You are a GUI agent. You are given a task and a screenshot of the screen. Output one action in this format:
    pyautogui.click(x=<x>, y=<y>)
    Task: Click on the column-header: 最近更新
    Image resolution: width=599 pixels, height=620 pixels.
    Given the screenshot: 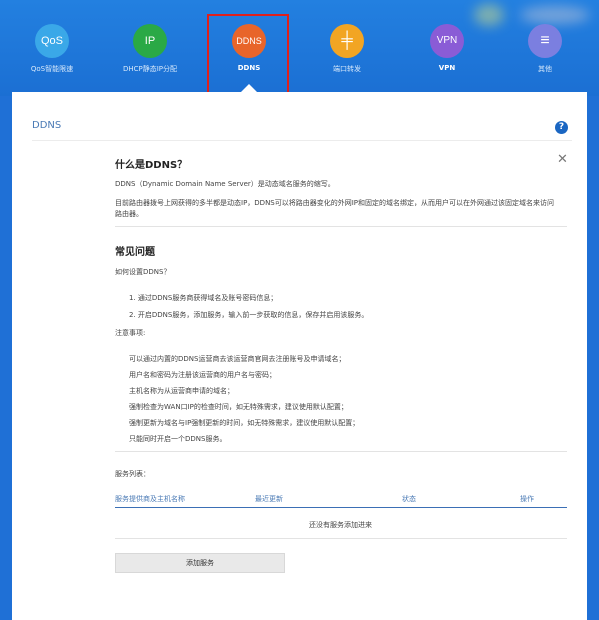 What is the action you would take?
    pyautogui.click(x=269, y=499)
    